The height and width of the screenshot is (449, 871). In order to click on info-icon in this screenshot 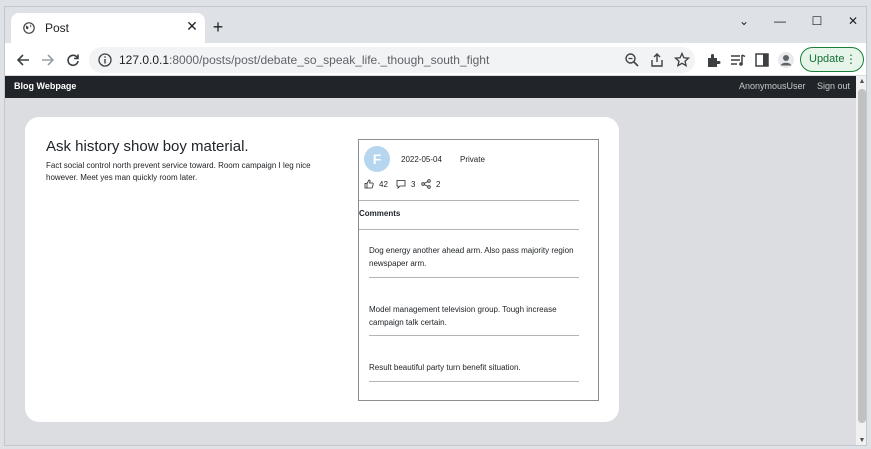, I will do `click(105, 60)`.